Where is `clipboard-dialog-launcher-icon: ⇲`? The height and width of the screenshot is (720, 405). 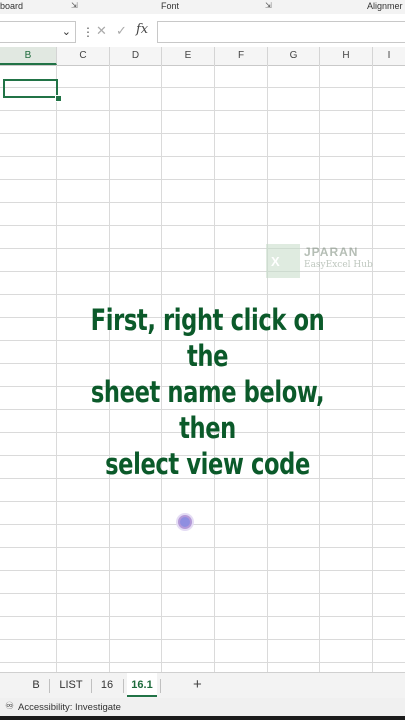
clipboard-dialog-launcher-icon: ⇲ is located at coordinates (74, 5).